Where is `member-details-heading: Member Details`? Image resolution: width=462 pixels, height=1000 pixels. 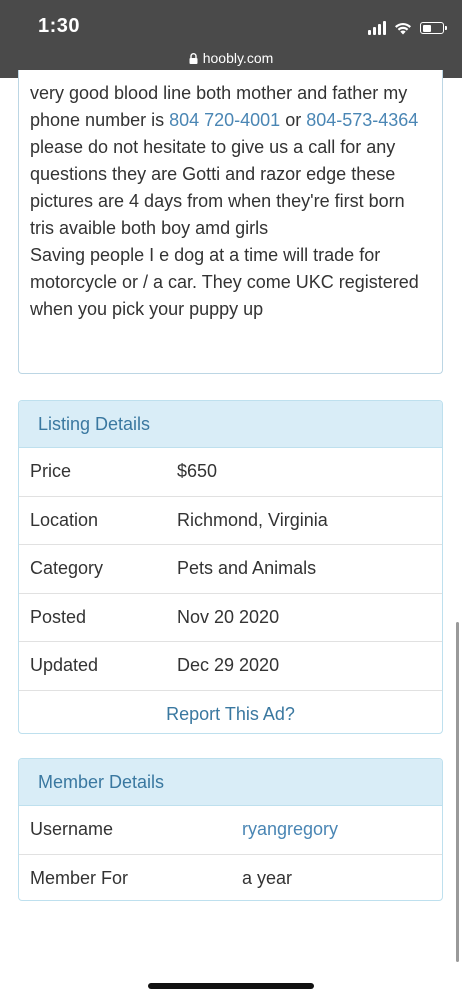 member-details-heading: Member Details is located at coordinates (230, 782).